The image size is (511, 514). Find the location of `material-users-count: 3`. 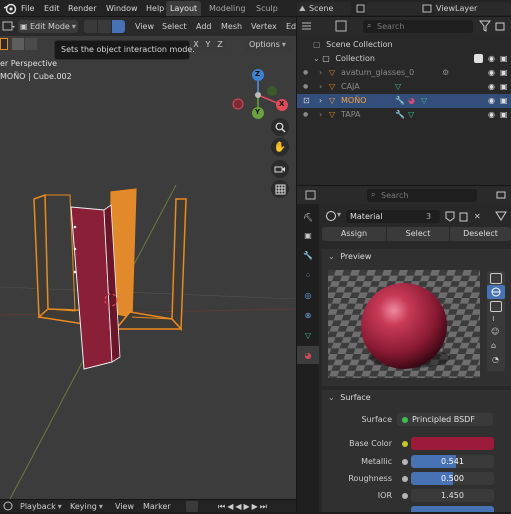

material-users-count: 3 is located at coordinates (428, 216).